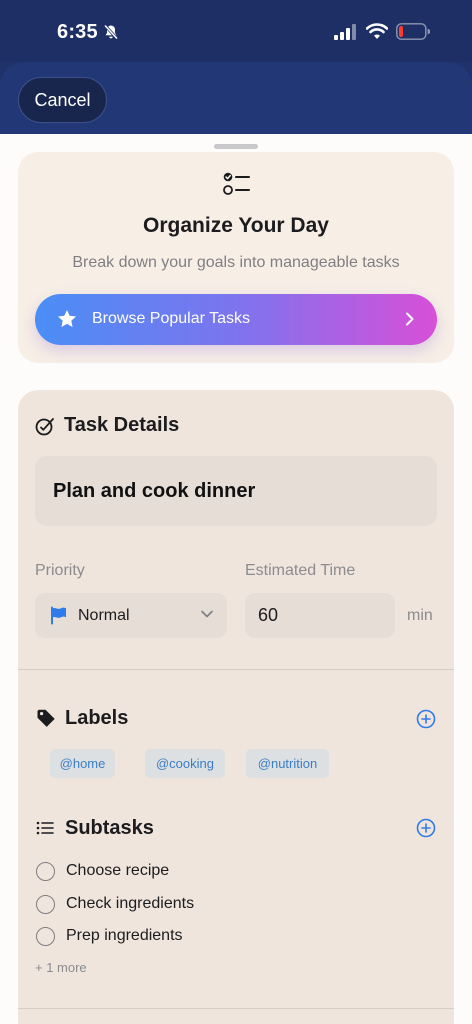 The height and width of the screenshot is (1024, 472). Describe the element at coordinates (236, 146) in the screenshot. I see `sheet-grabber` at that location.